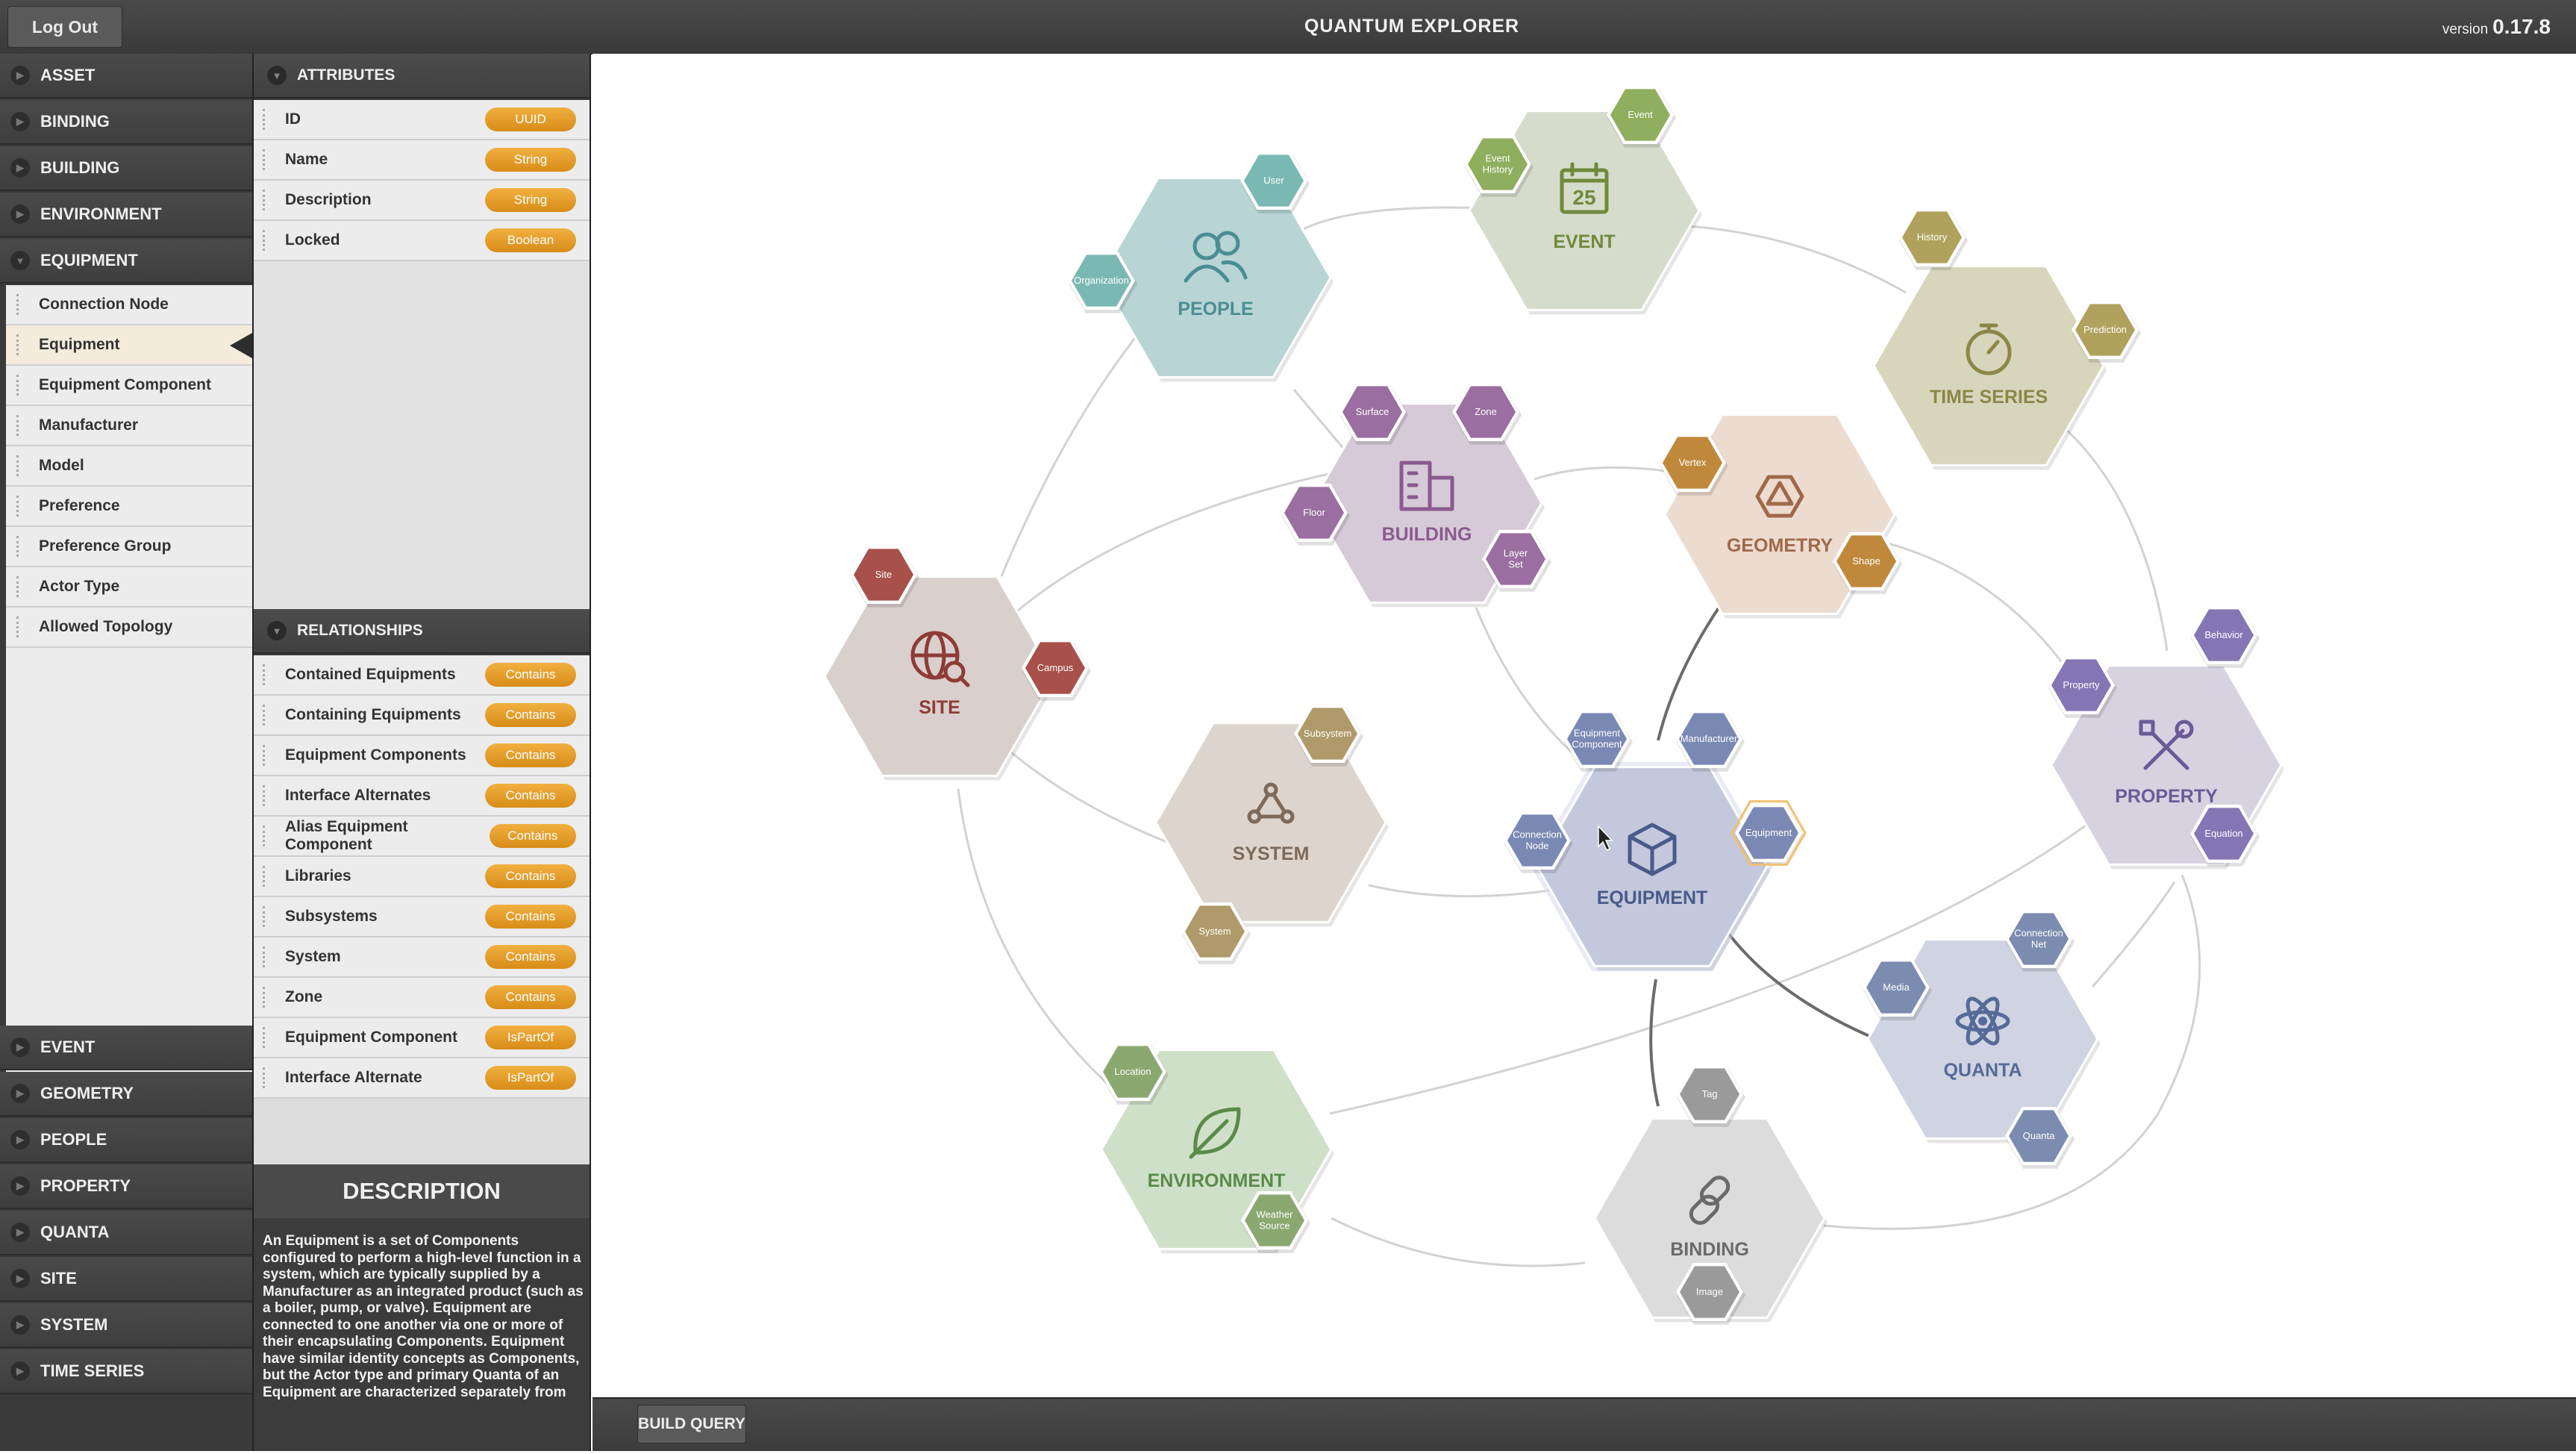  What do you see at coordinates (422, 201) in the screenshot?
I see `attribute-row: Description String` at bounding box center [422, 201].